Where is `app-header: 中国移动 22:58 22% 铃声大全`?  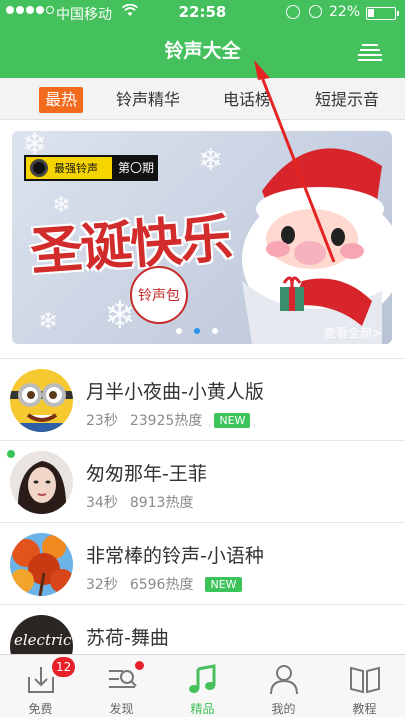
app-header: 中国移动 22:58 22% 铃声大全 is located at coordinates (202, 39).